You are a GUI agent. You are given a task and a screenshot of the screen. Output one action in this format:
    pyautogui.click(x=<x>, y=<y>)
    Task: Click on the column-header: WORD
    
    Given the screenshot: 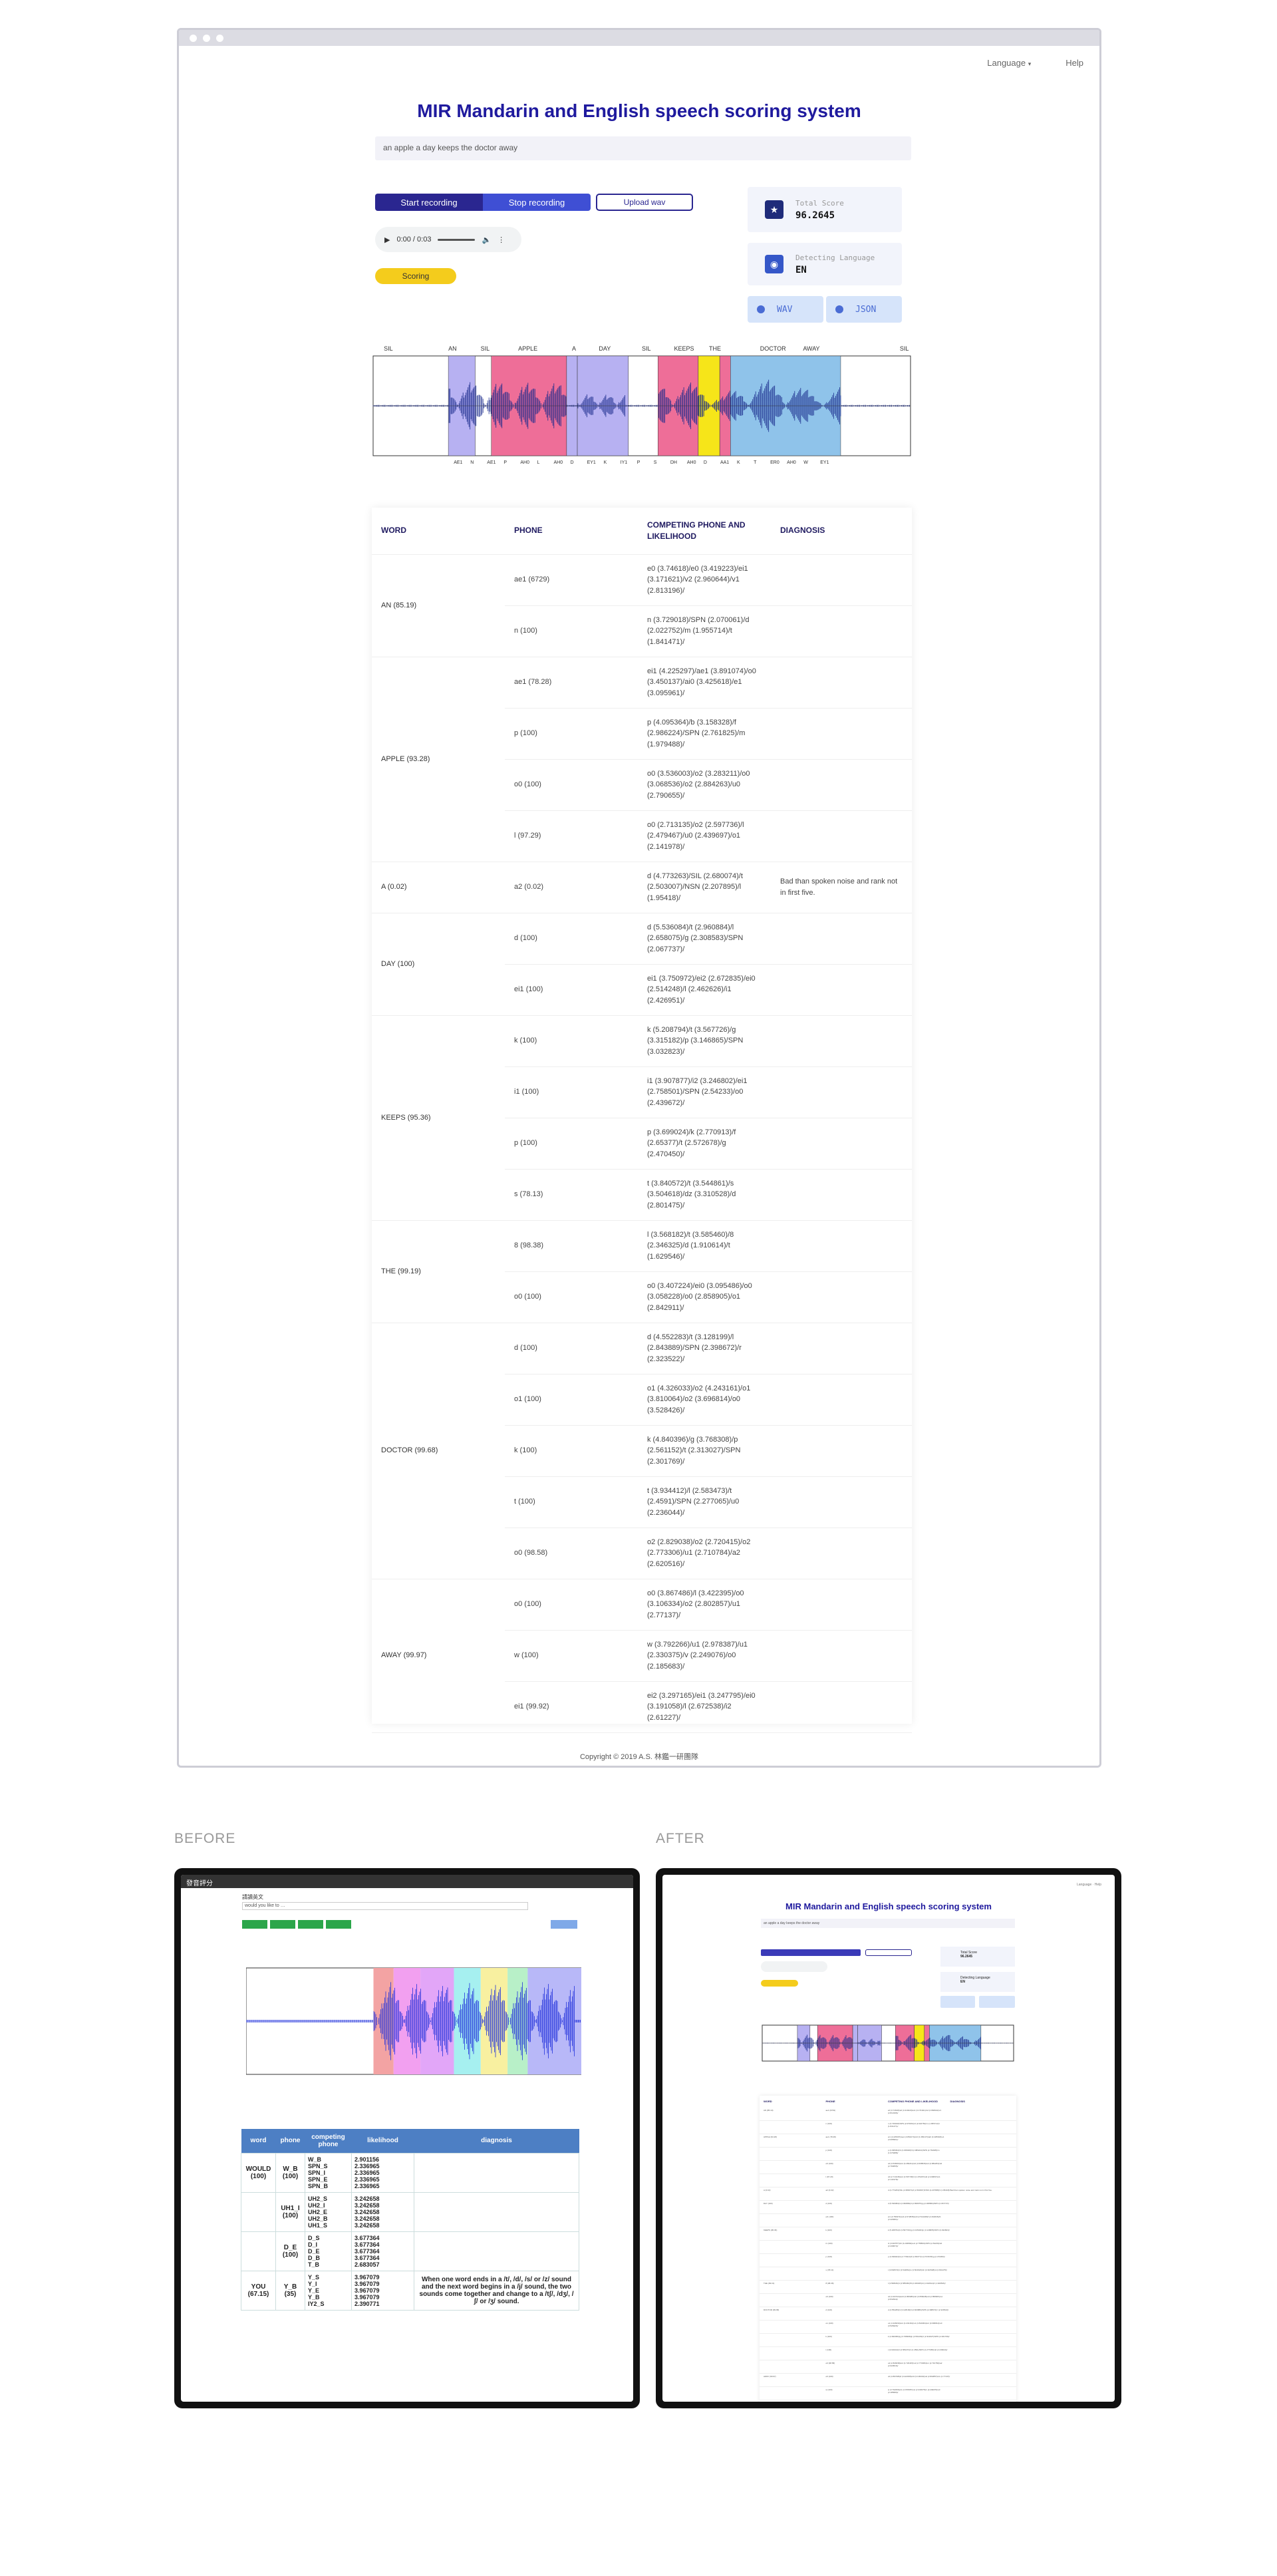 What is the action you would take?
    pyautogui.click(x=439, y=531)
    